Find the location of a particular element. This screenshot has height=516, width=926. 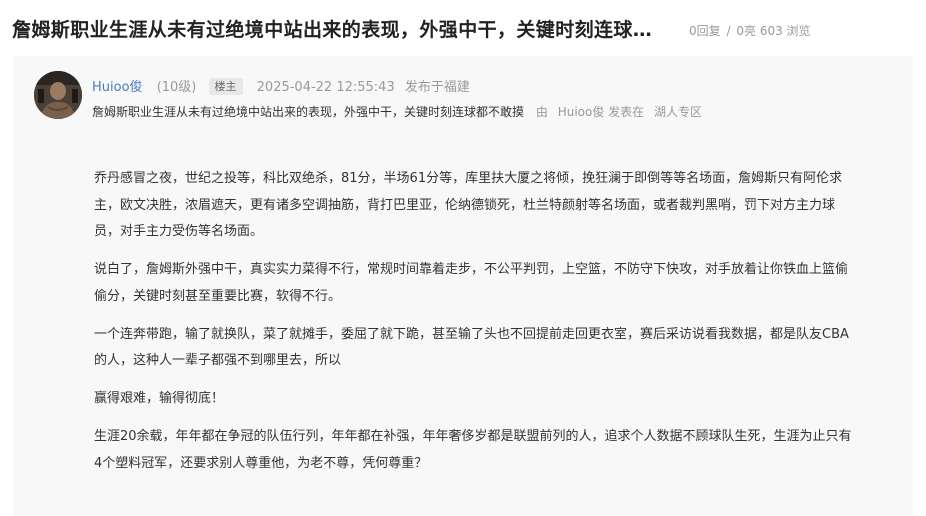

op-badge: 楼主 is located at coordinates (225, 86).